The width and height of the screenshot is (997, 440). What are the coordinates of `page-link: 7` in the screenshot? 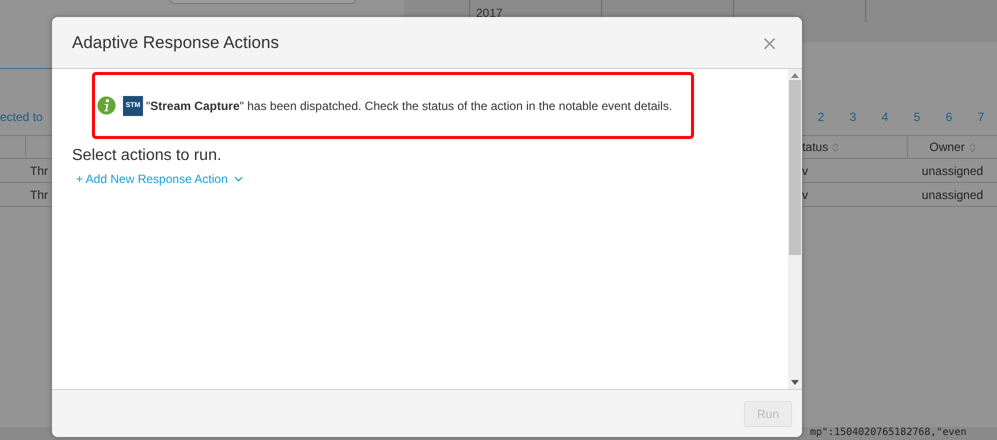 It's located at (981, 117).